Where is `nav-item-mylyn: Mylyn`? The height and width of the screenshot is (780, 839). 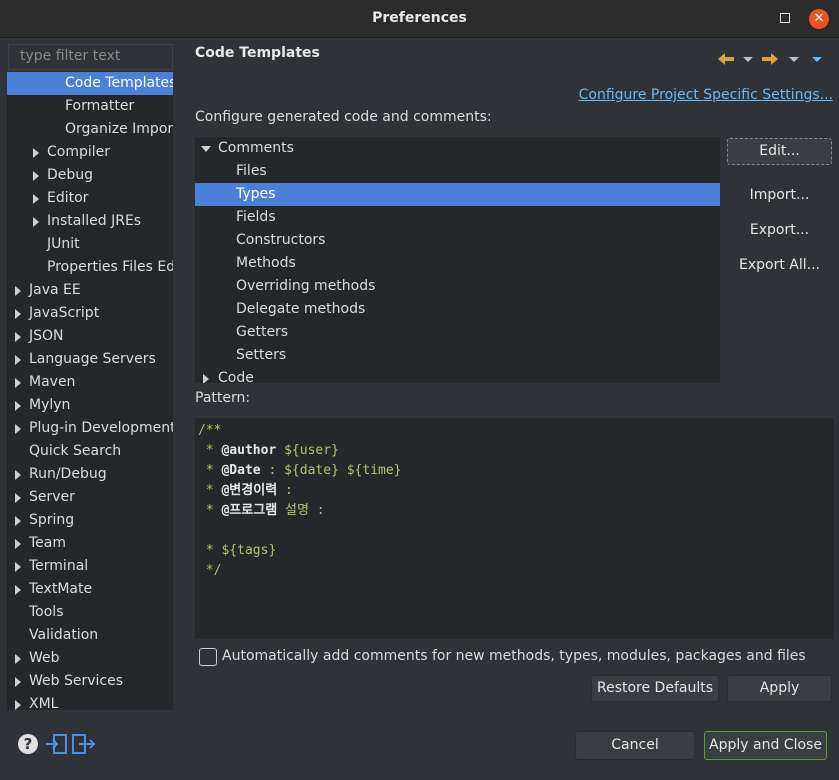
nav-item-mylyn: Mylyn is located at coordinates (90, 405).